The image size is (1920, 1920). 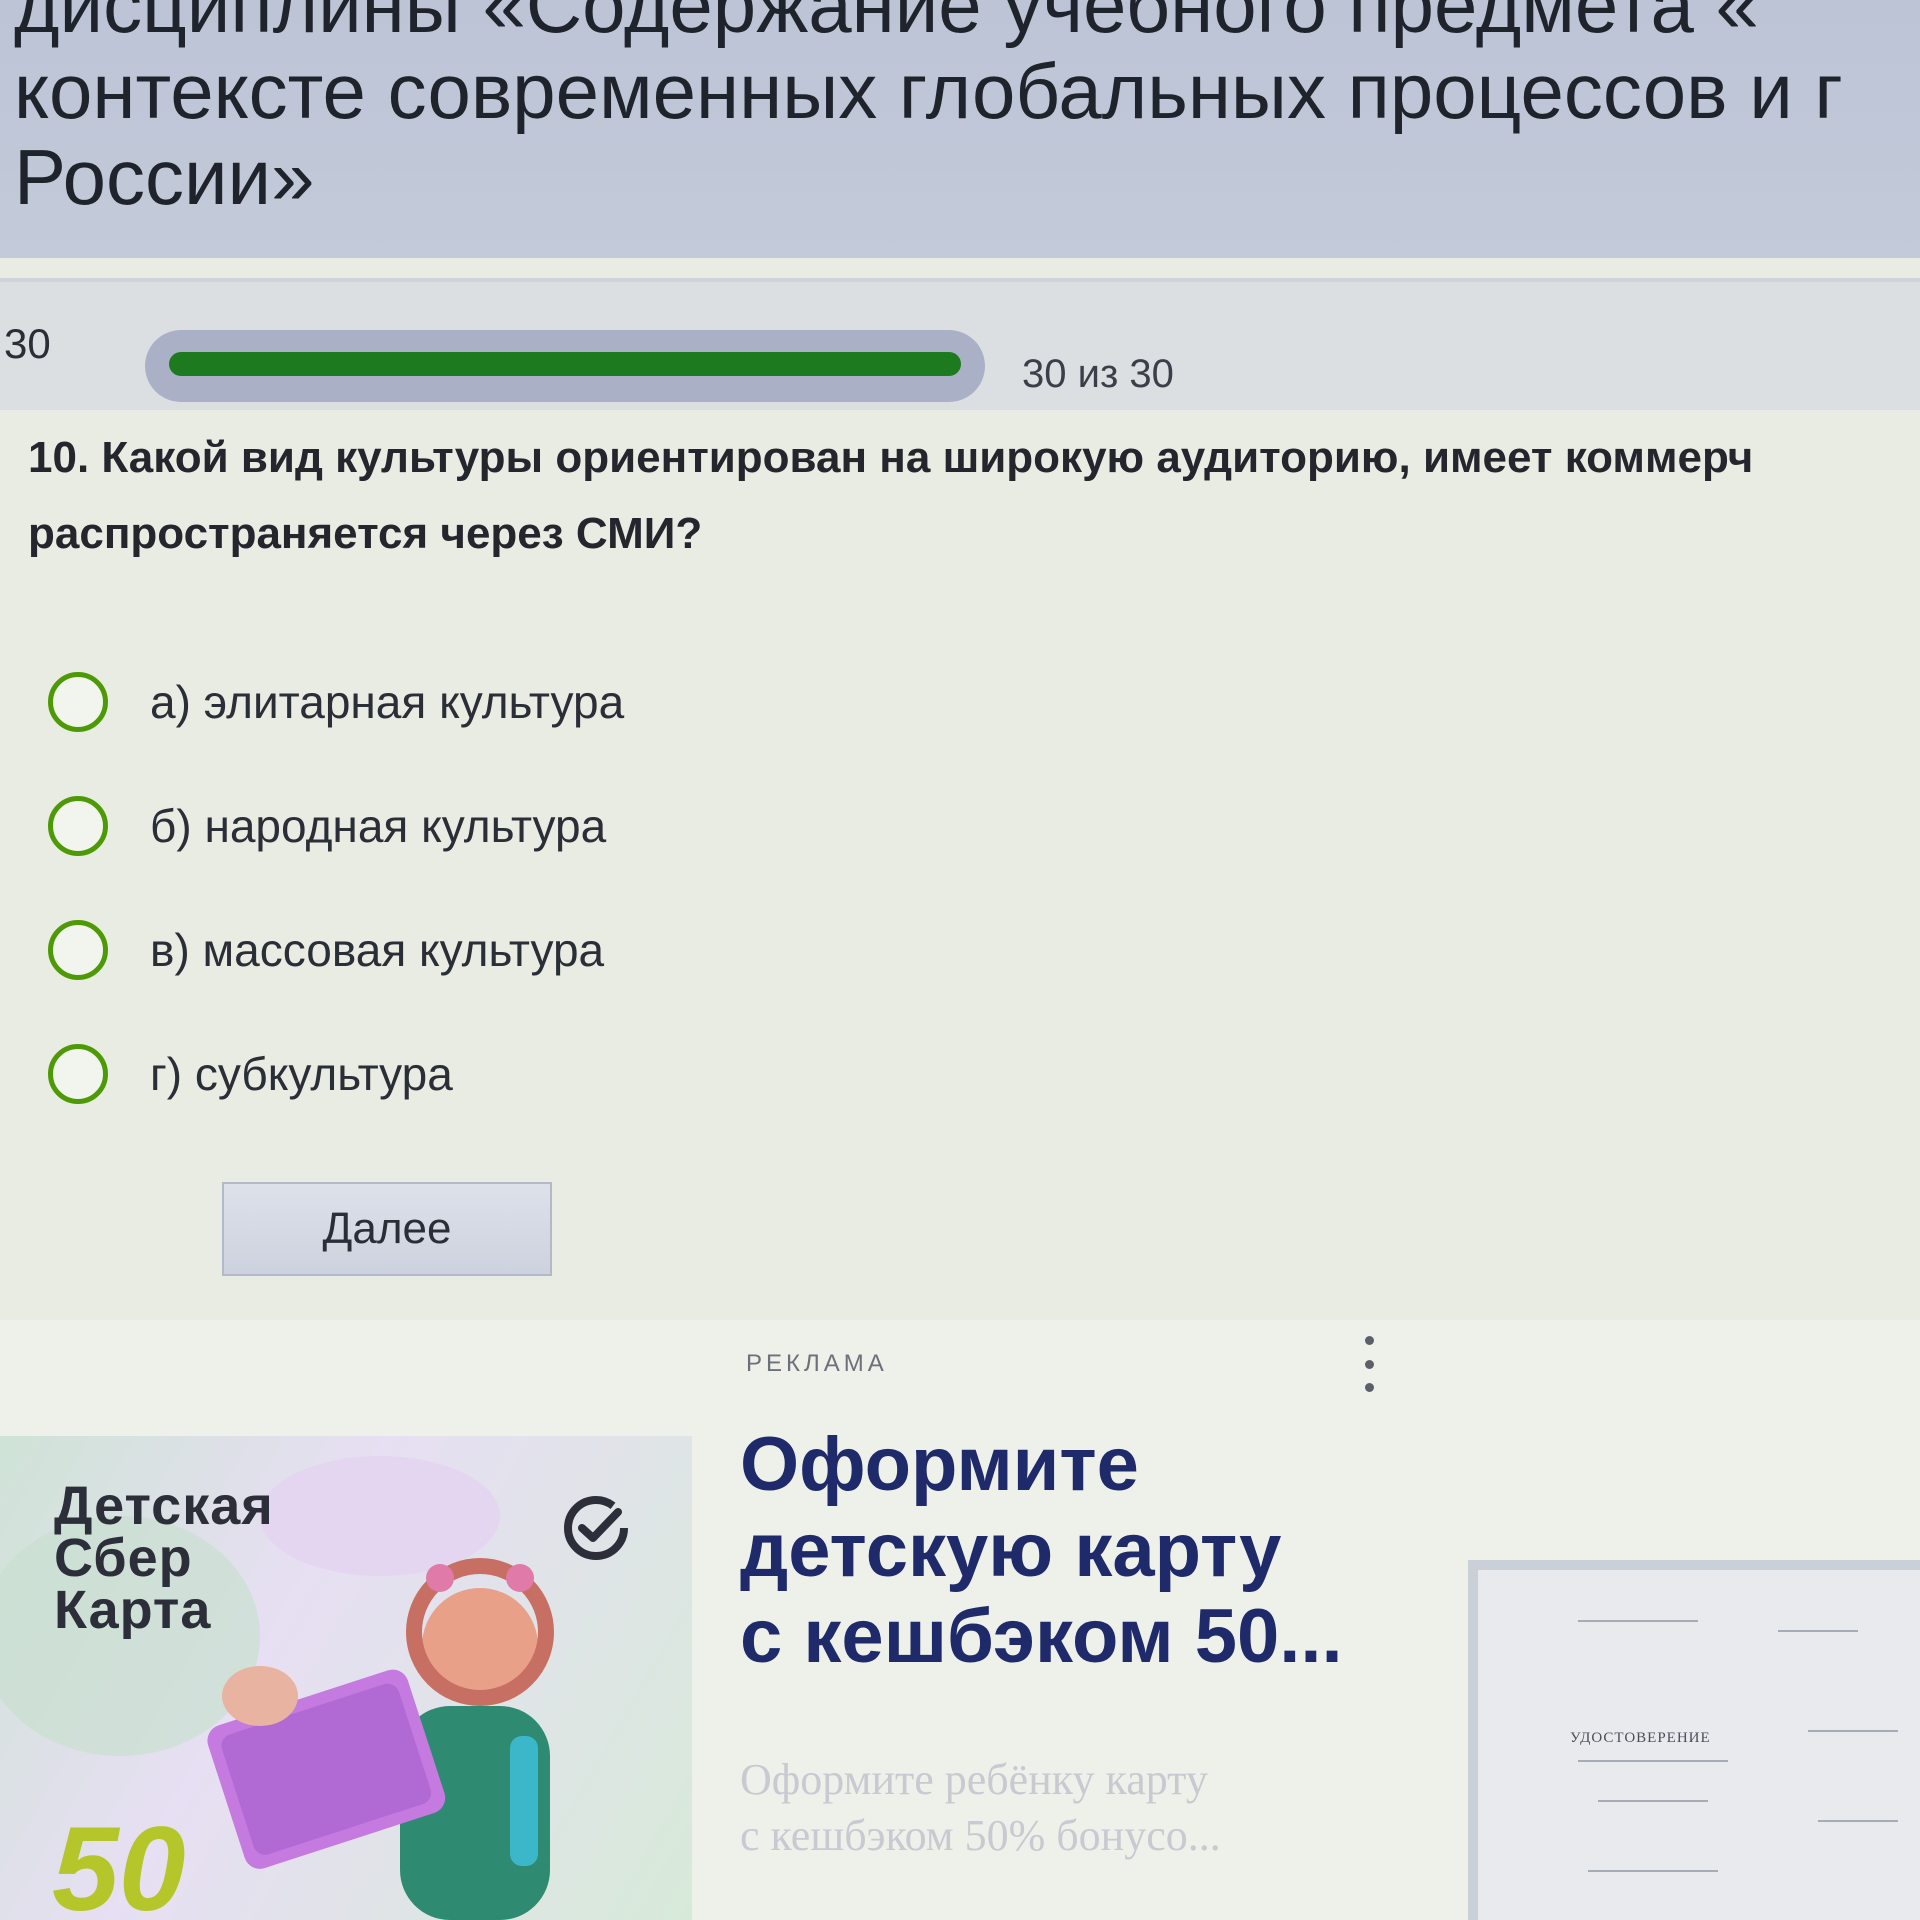 What do you see at coordinates (301, 1074) in the screenshot?
I see `answer-label: г) субкультура` at bounding box center [301, 1074].